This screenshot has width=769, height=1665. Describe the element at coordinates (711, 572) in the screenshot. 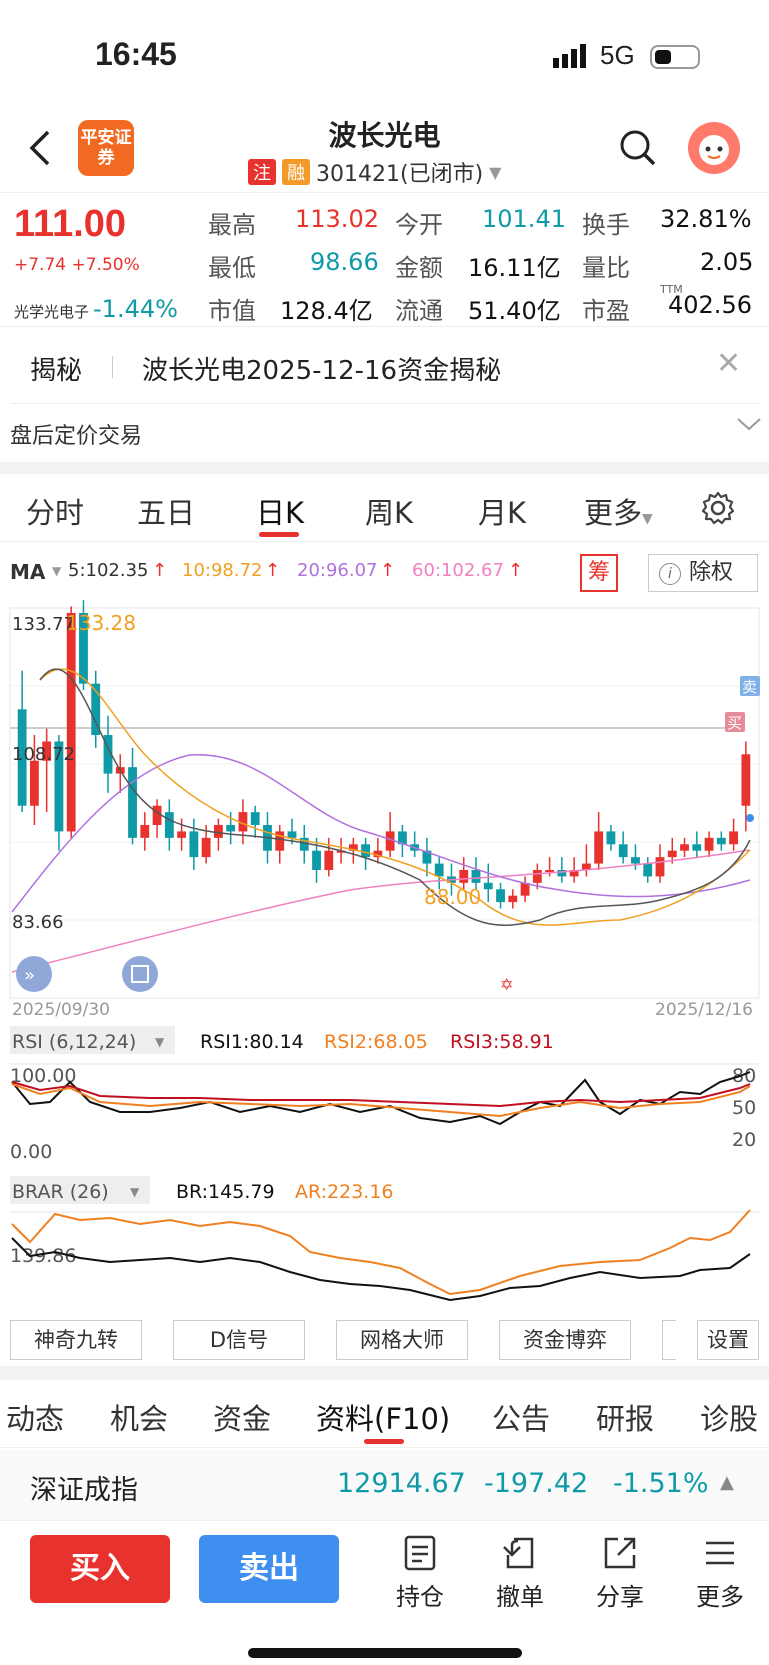

I see `ex-rights-label: 除权` at that location.